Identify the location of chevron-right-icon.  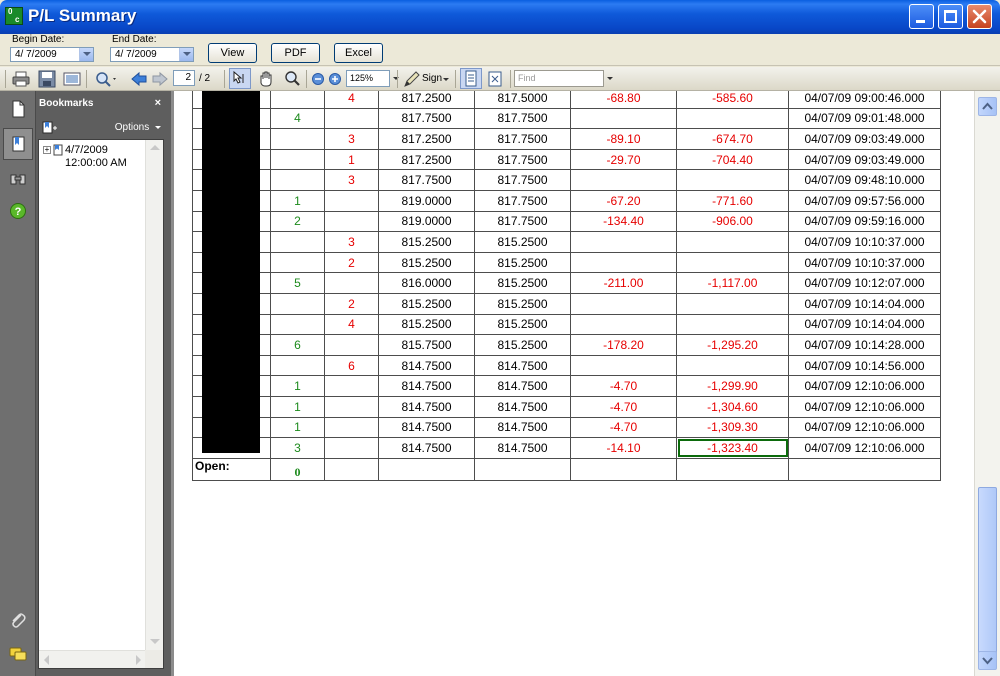
(138, 660).